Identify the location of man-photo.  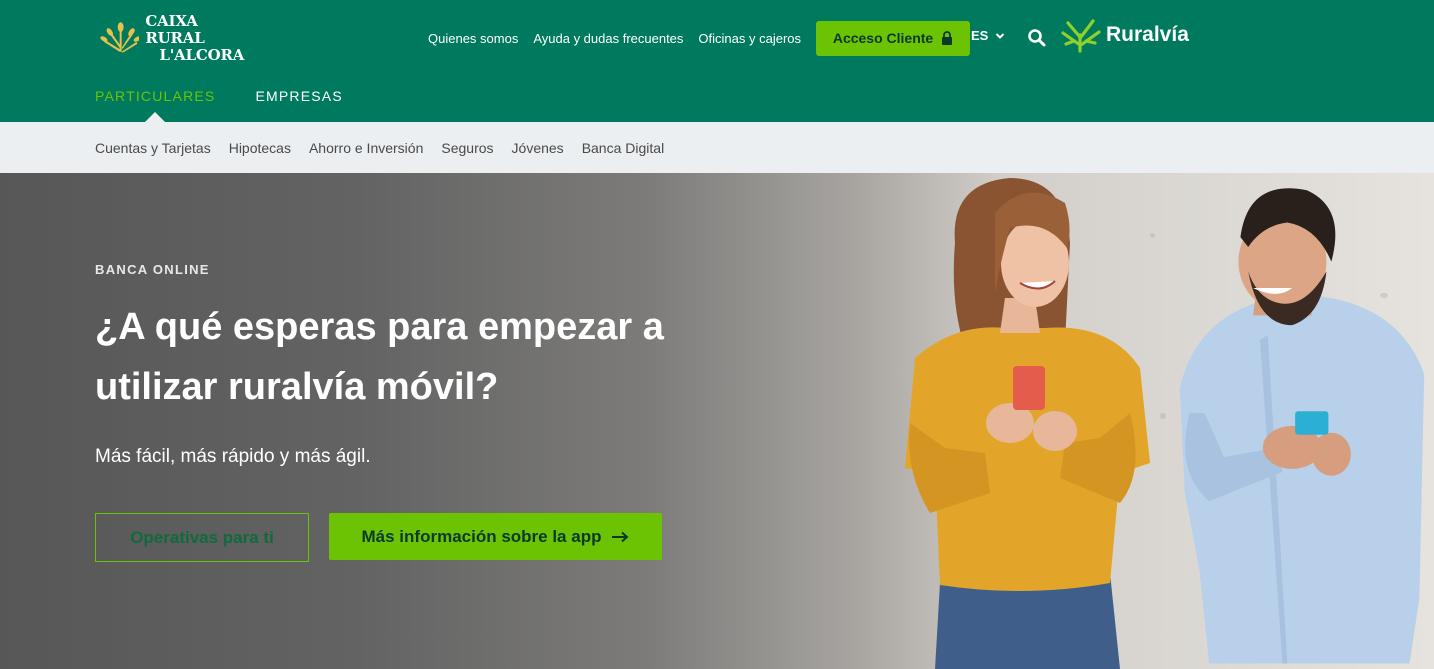
(1302, 426).